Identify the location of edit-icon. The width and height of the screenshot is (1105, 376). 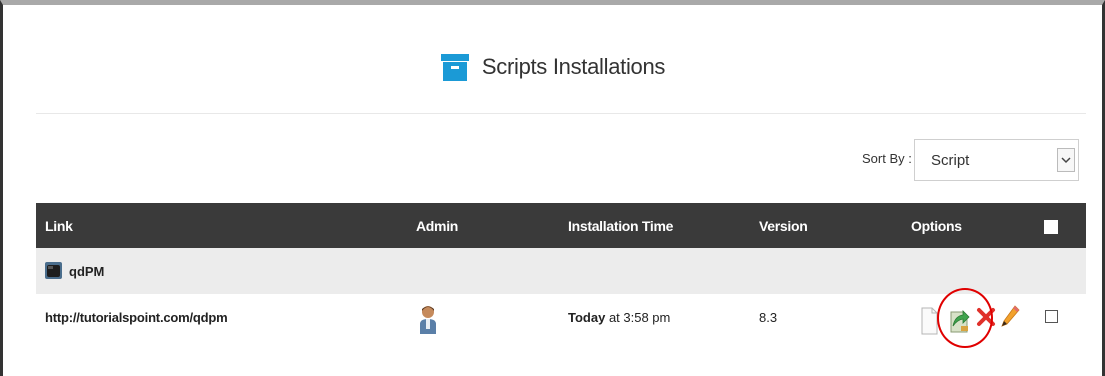
(1010, 317).